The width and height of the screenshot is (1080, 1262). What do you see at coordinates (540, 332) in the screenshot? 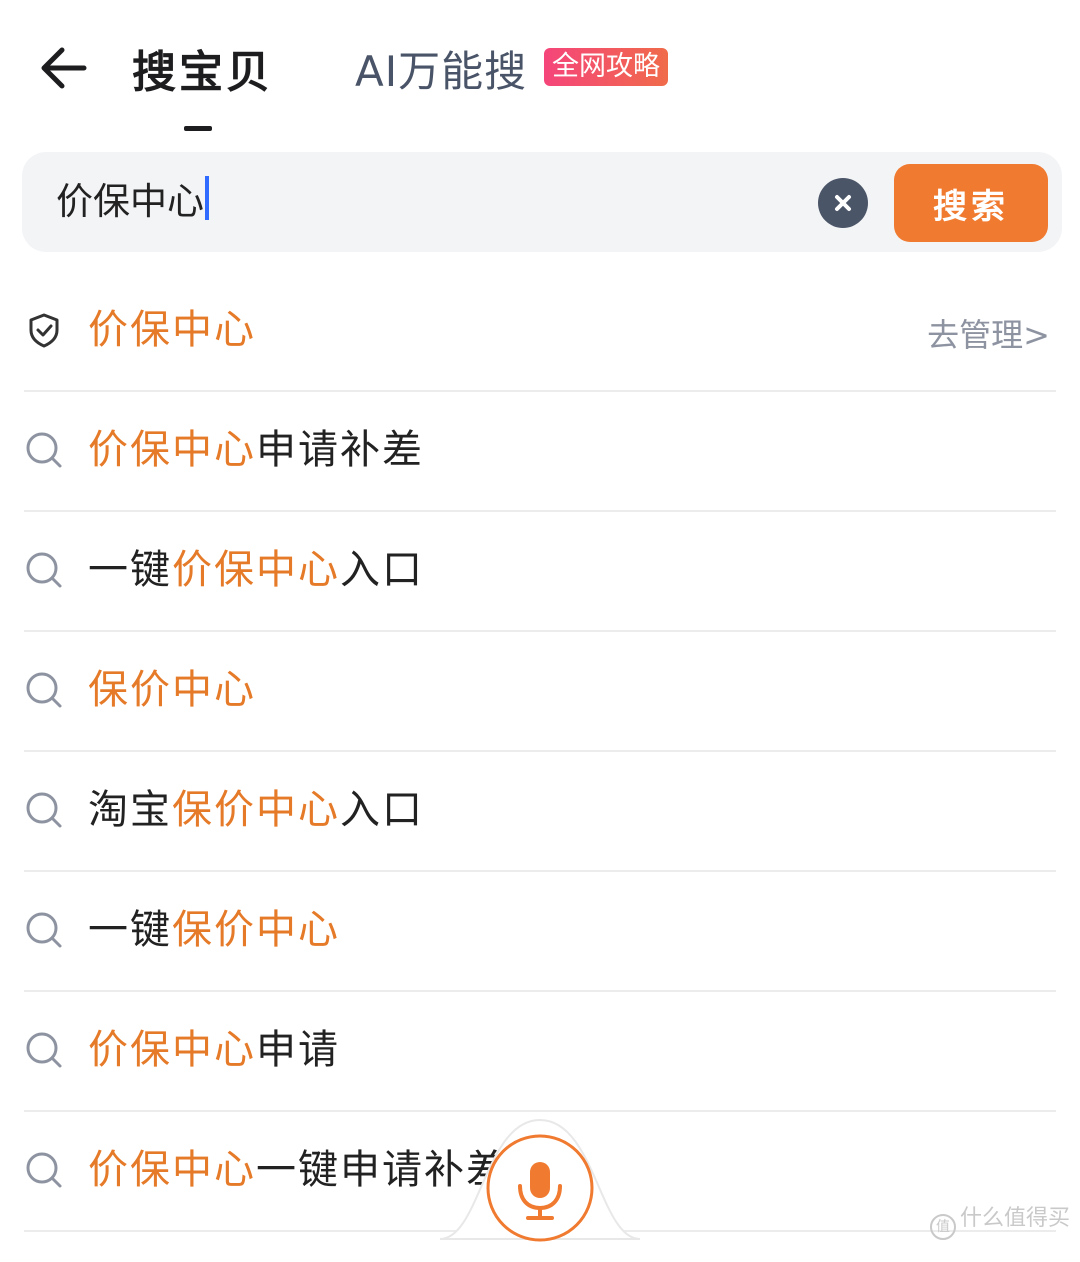
I see `price-protection-entry: 价保中心 去管理>` at bounding box center [540, 332].